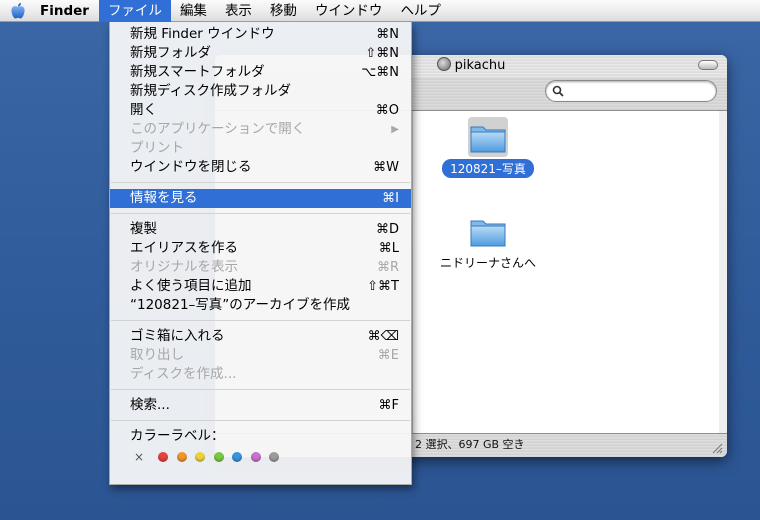 The height and width of the screenshot is (520, 760). Describe the element at coordinates (260, 405) in the screenshot. I see `menu-item-find: 検索... ⌘F` at that location.